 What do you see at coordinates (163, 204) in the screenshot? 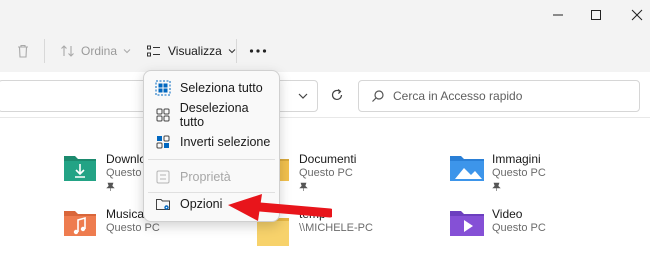
I see `folder-options-icon` at bounding box center [163, 204].